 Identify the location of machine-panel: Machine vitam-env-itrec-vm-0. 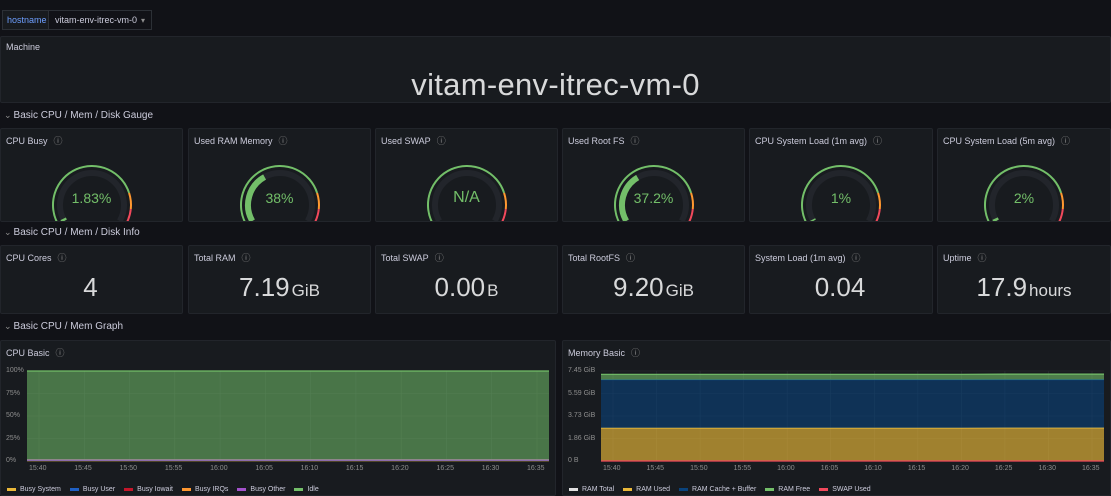
(555, 69).